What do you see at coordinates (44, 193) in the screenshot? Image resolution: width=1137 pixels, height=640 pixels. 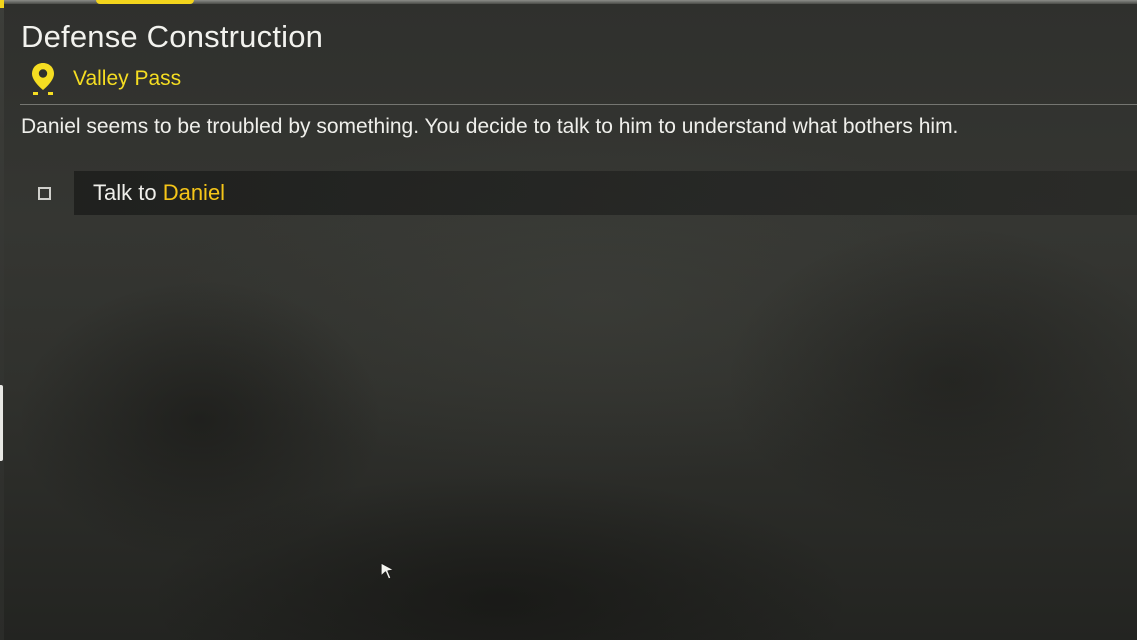 I see `checkbox-icon` at bounding box center [44, 193].